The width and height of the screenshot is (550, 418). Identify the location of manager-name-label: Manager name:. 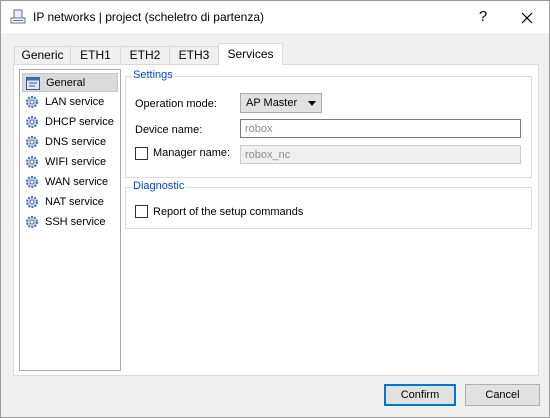
(192, 153).